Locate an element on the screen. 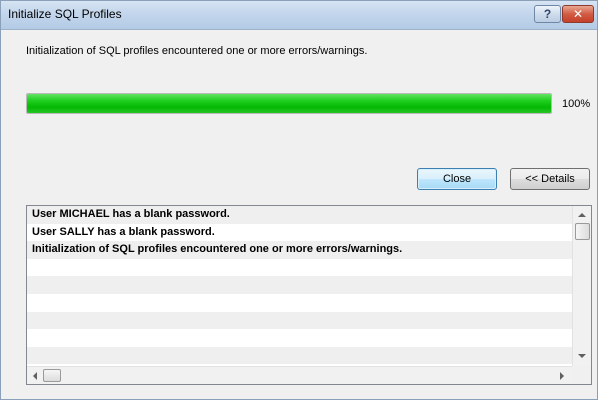 The width and height of the screenshot is (598, 400). log-line: User SALLY has a blank password. is located at coordinates (299, 232).